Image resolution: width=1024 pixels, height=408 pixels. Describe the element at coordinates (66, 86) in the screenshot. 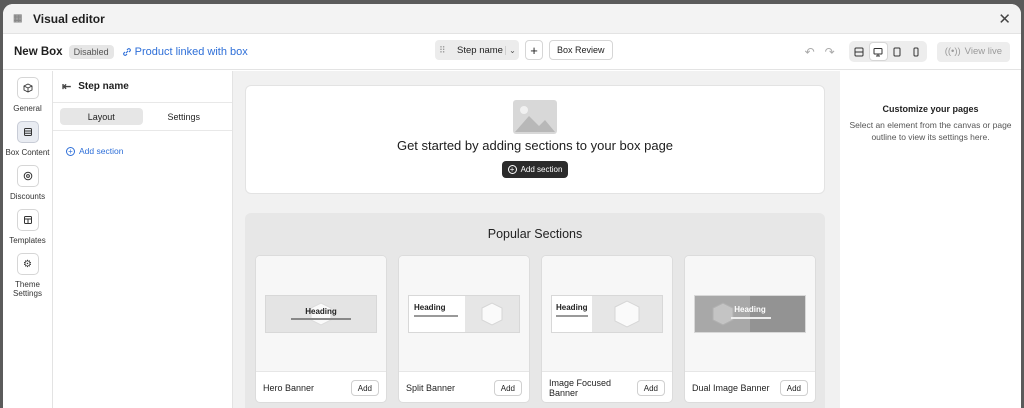

I see `exit-step-icon: ⇤` at that location.